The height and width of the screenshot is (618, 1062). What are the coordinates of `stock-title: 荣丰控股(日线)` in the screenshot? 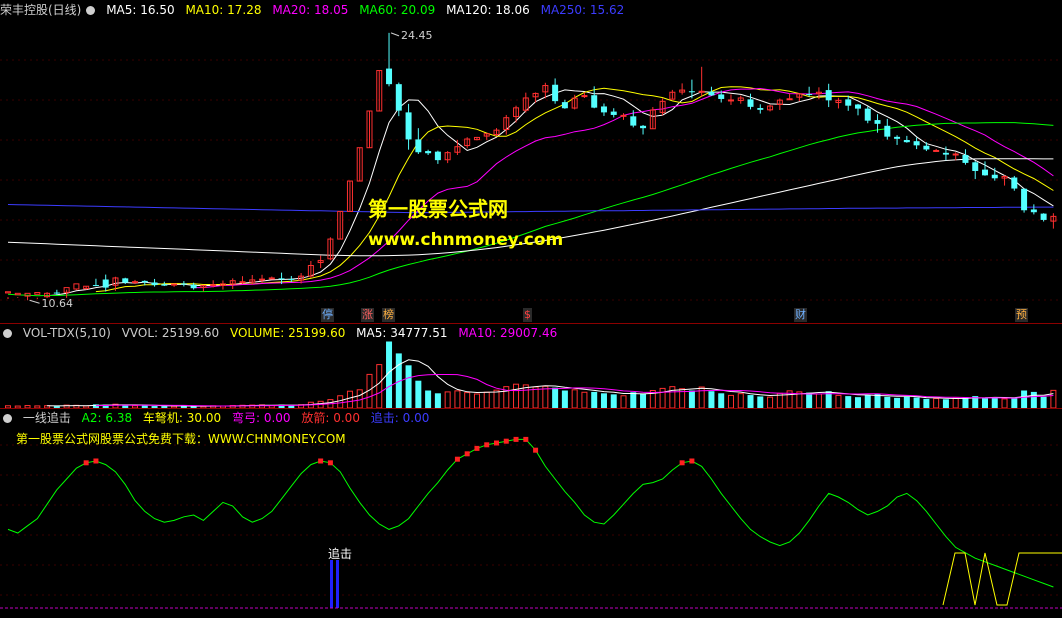 It's located at (41, 10).